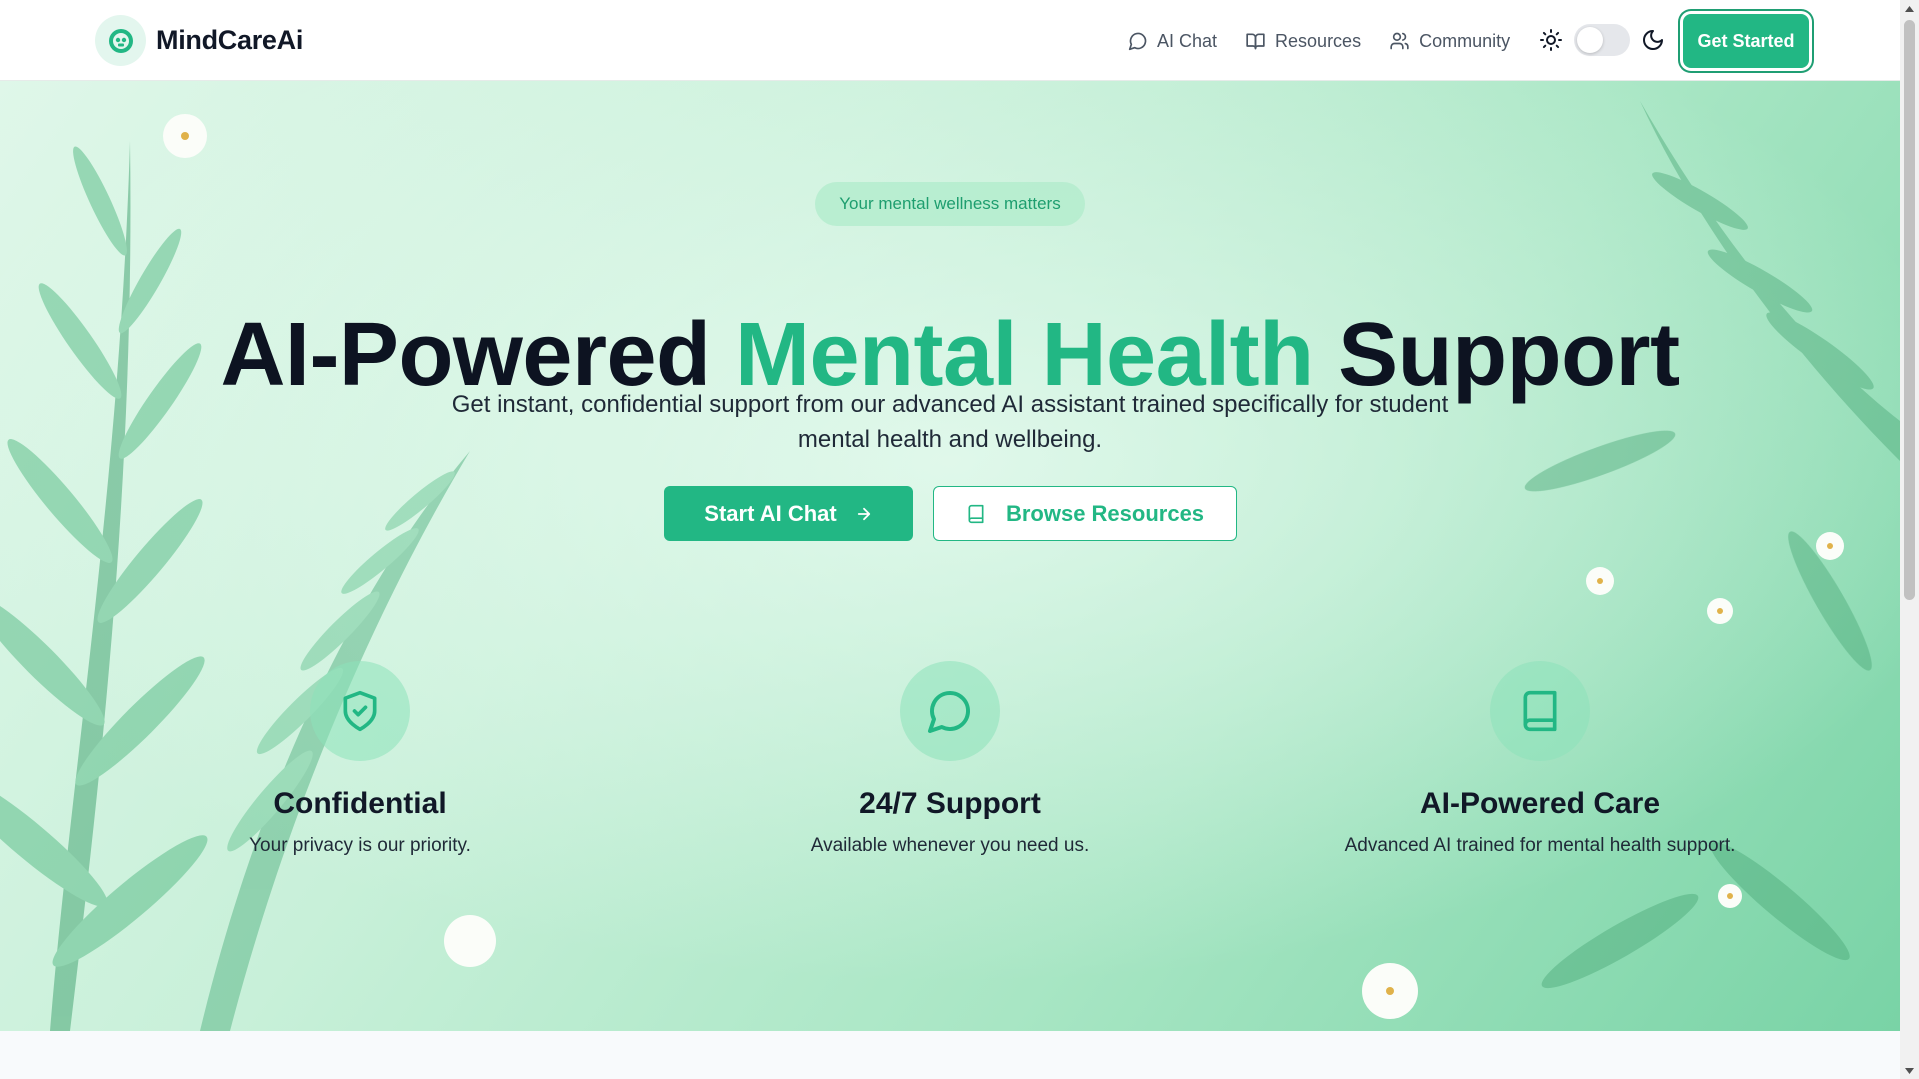  I want to click on toggle-knob, so click(1590, 40).